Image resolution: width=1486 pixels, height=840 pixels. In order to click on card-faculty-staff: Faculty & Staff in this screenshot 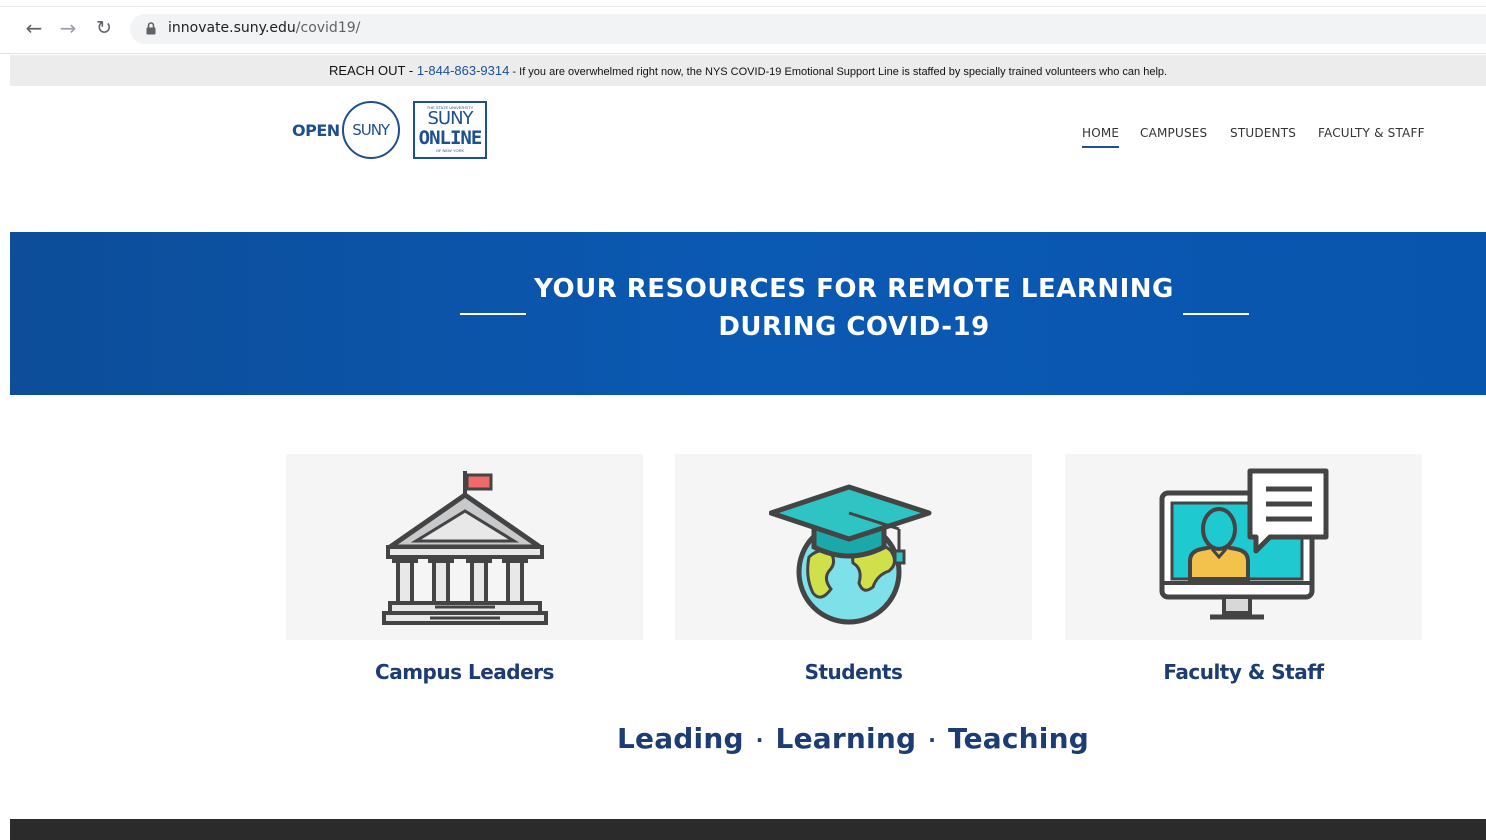, I will do `click(1243, 569)`.